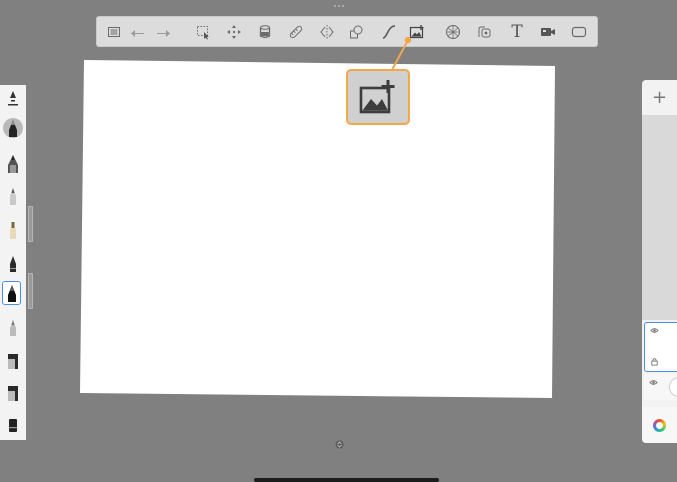 This screenshot has width=677, height=482. What do you see at coordinates (13, 99) in the screenshot?
I see `pencil-brush-icon` at bounding box center [13, 99].